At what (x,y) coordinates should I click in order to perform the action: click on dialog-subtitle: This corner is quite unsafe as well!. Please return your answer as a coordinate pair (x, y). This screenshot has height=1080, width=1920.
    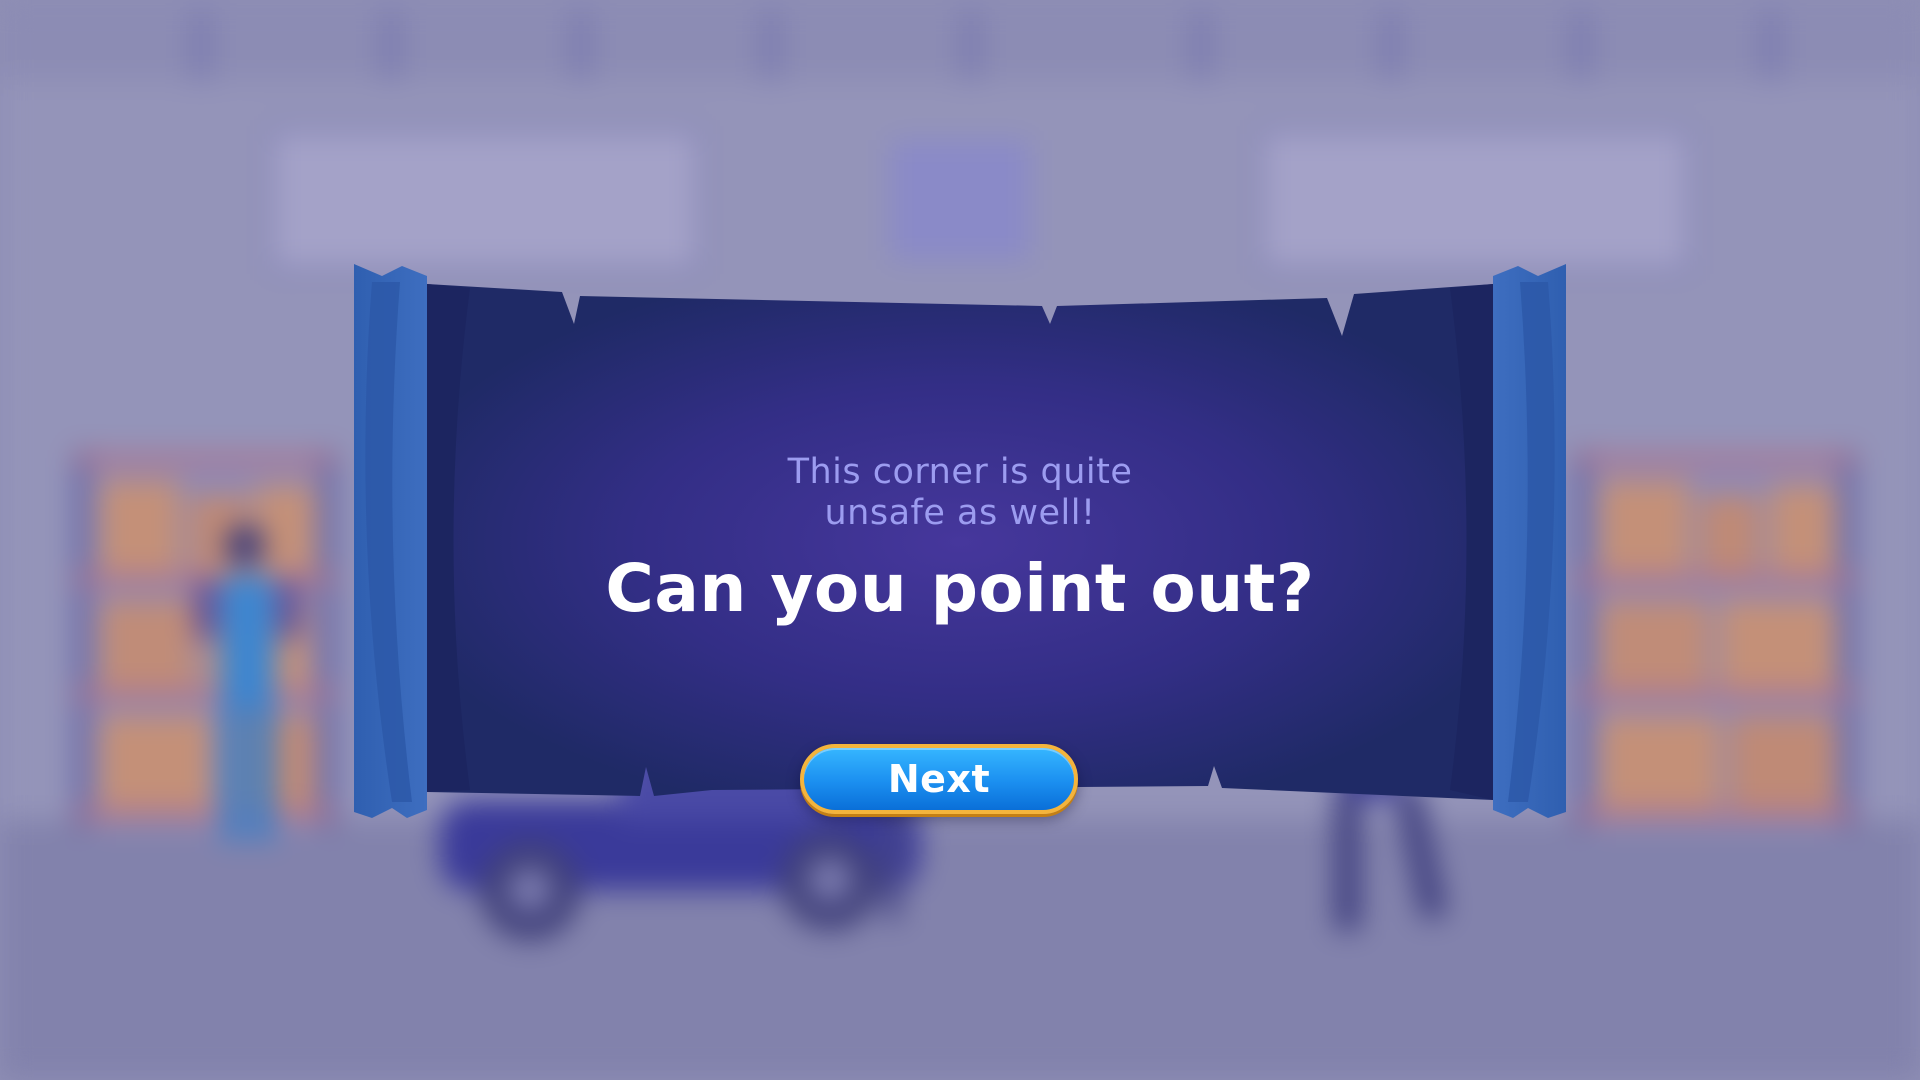
    Looking at the image, I should click on (960, 492).